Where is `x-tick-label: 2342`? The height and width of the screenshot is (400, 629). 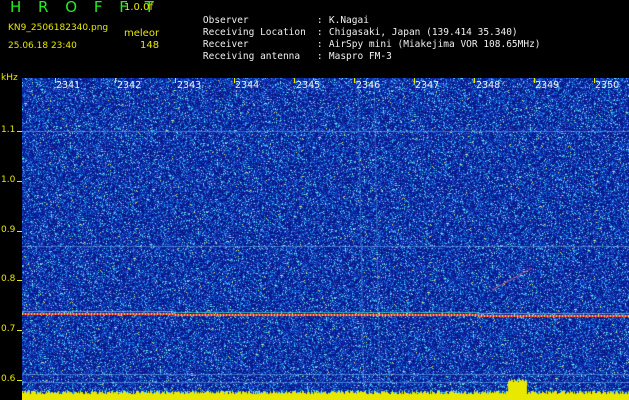 x-tick-label: 2342 is located at coordinates (129, 85).